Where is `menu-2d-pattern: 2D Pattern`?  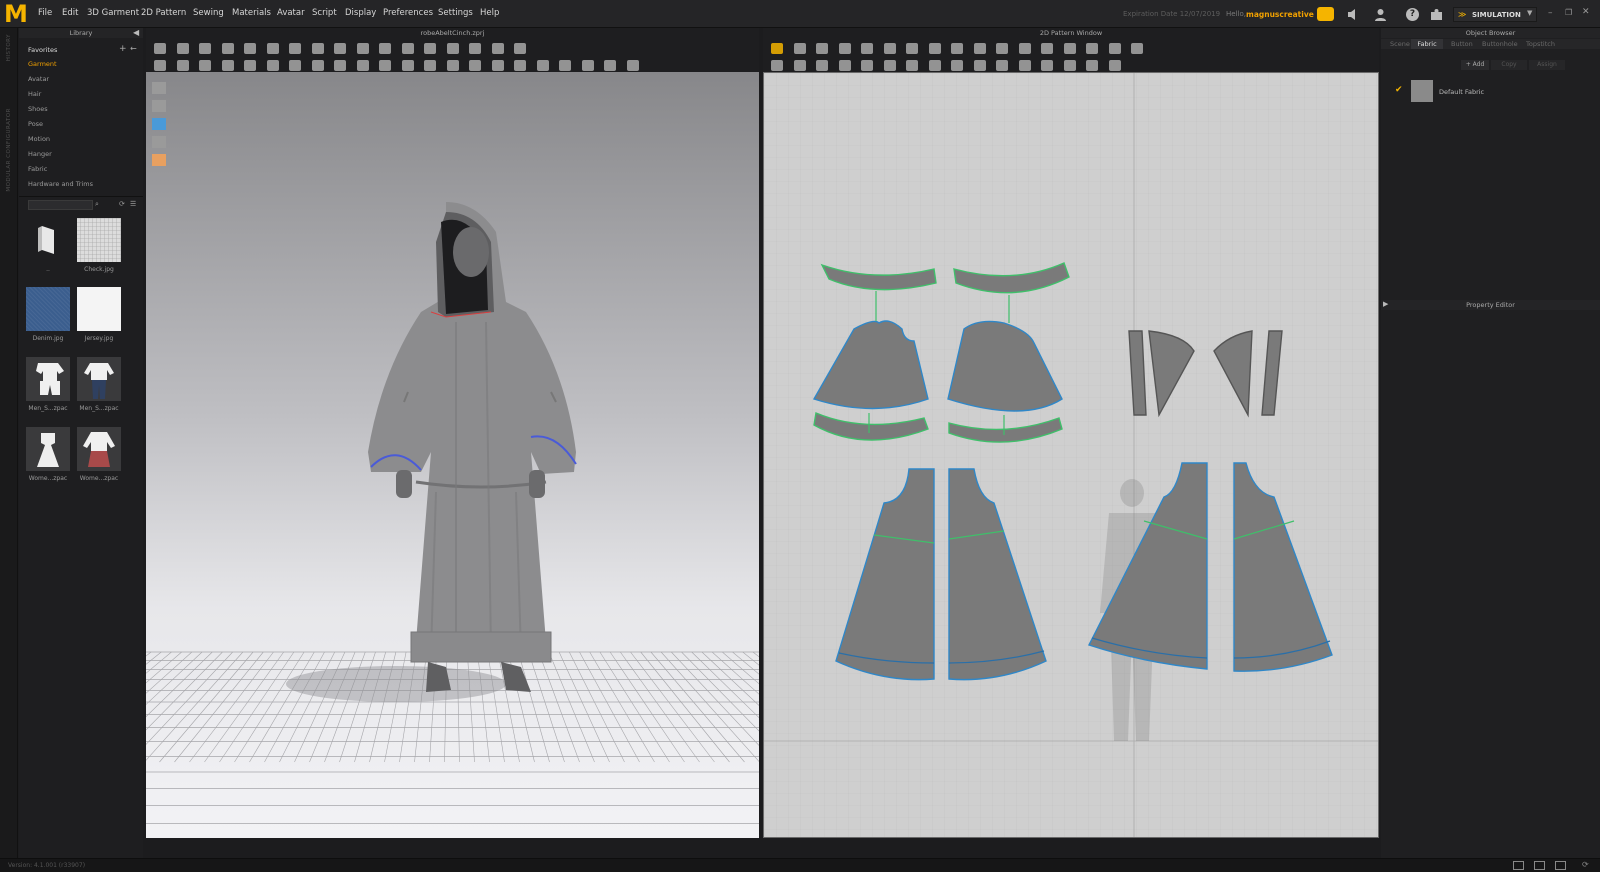
menu-2d-pattern: 2D Pattern is located at coordinates (163, 13).